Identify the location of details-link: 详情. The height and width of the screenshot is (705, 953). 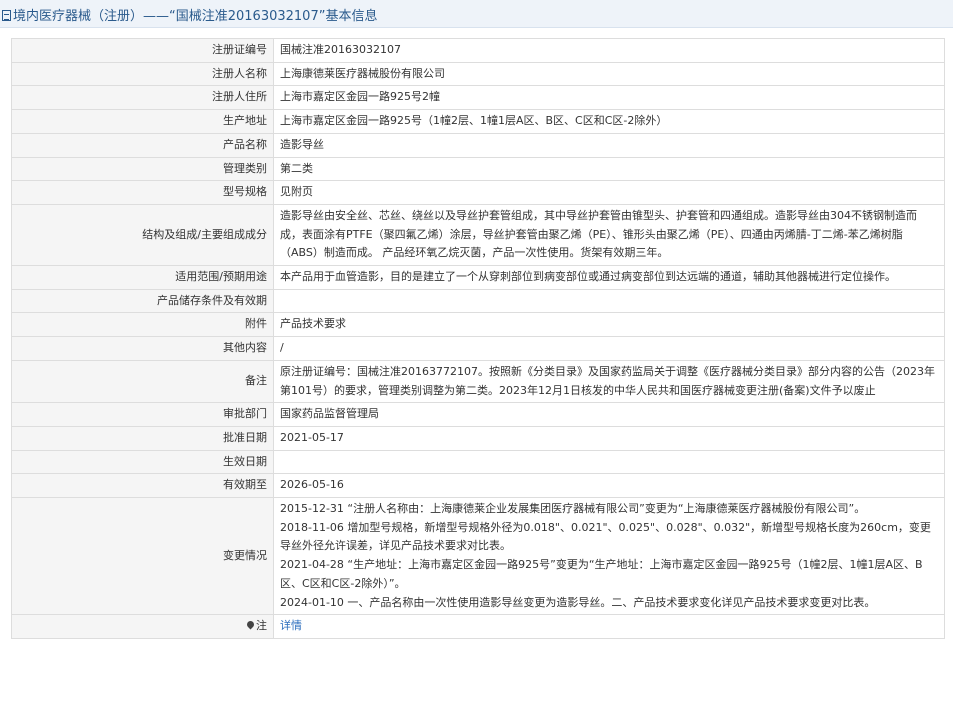
(291, 625).